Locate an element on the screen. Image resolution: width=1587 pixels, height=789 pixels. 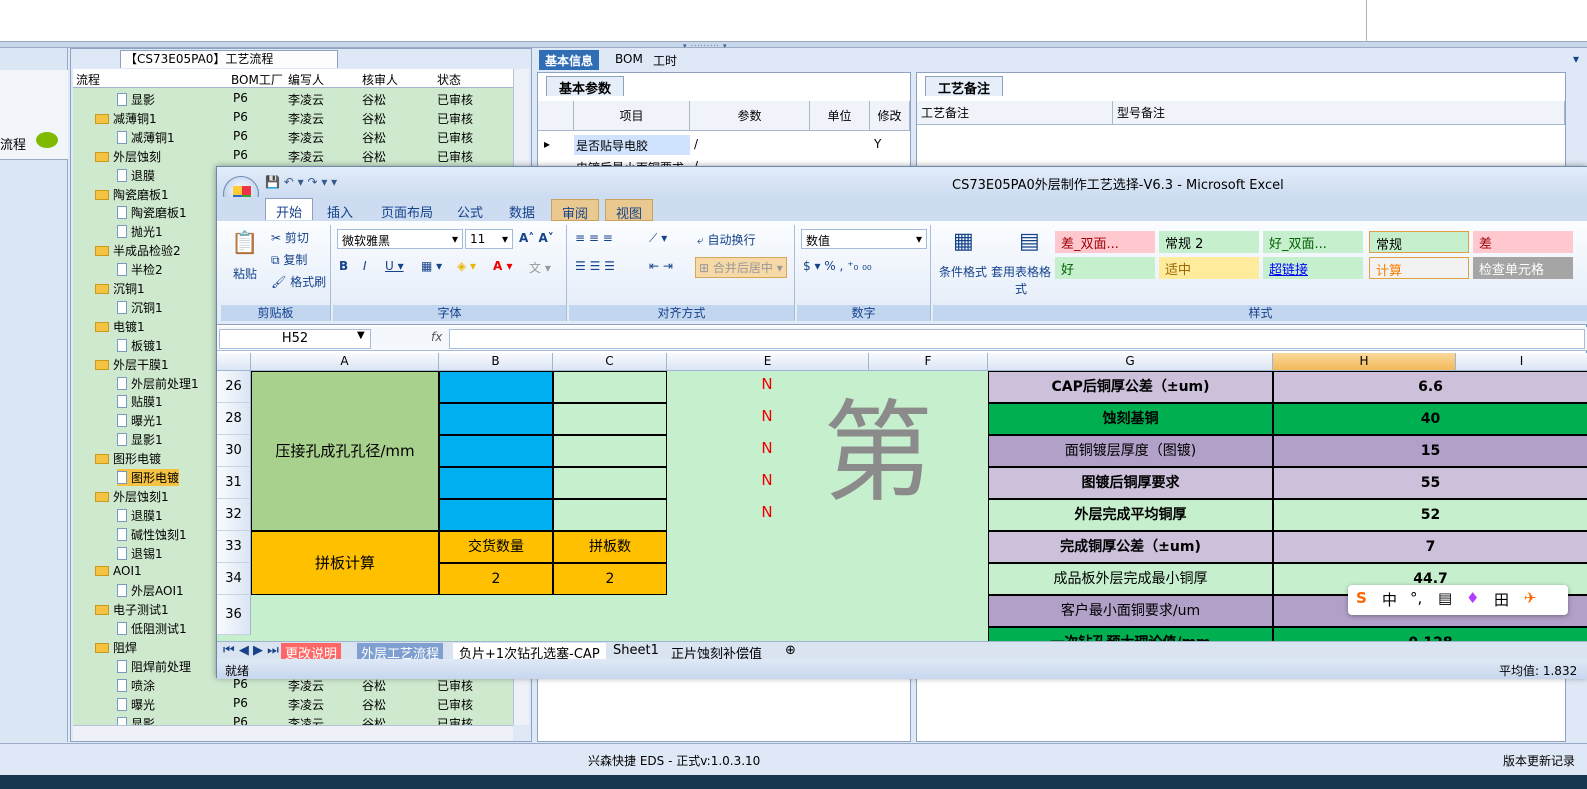
tab-process-remarks: 工艺备注 is located at coordinates (964, 86).